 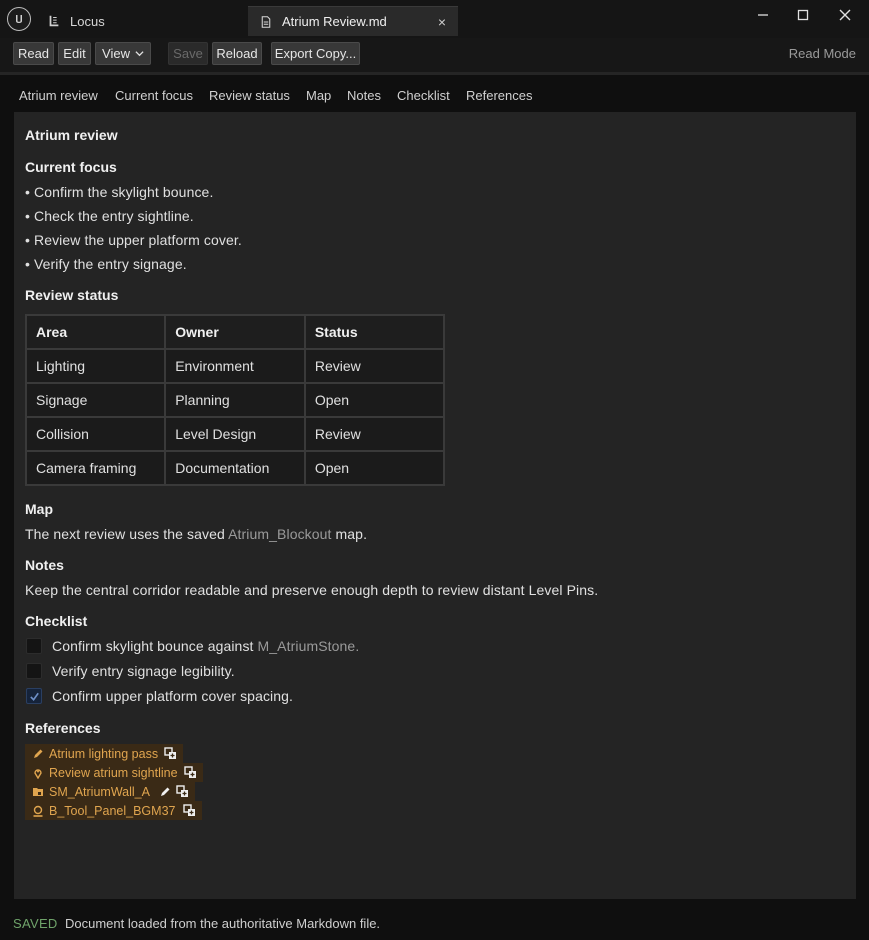 I want to click on view-dropdown: View, so click(x=123, y=53).